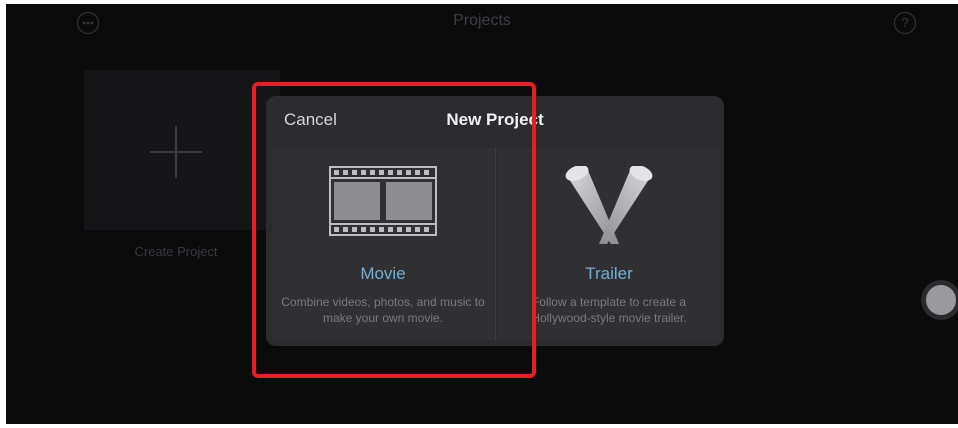 Image resolution: width=958 pixels, height=428 pixels. I want to click on assistive-touch-button, so click(939, 300).